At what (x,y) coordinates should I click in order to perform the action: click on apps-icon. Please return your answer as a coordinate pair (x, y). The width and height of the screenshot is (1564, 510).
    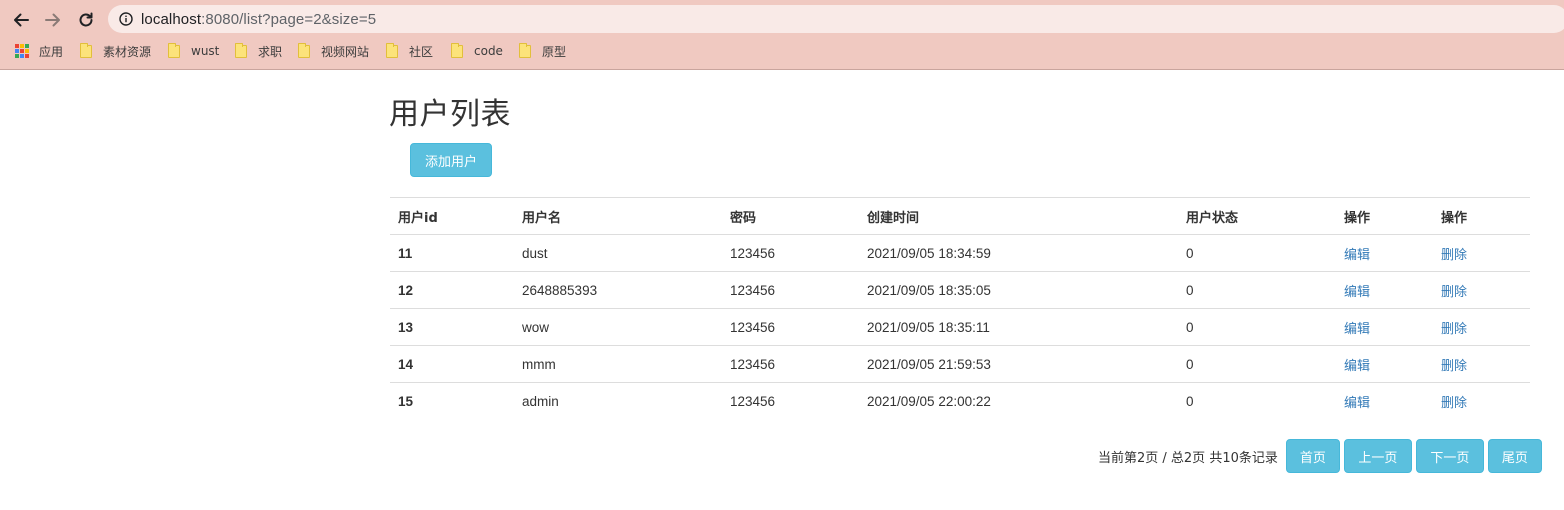
    Looking at the image, I should click on (22, 51).